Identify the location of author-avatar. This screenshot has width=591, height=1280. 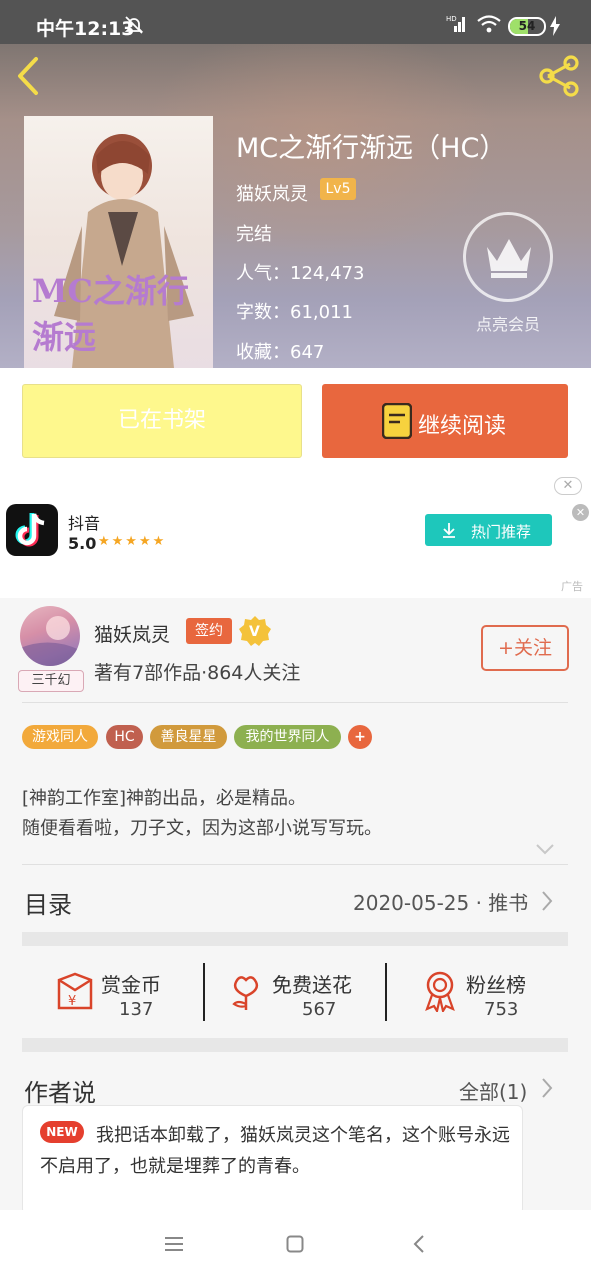
(50, 636).